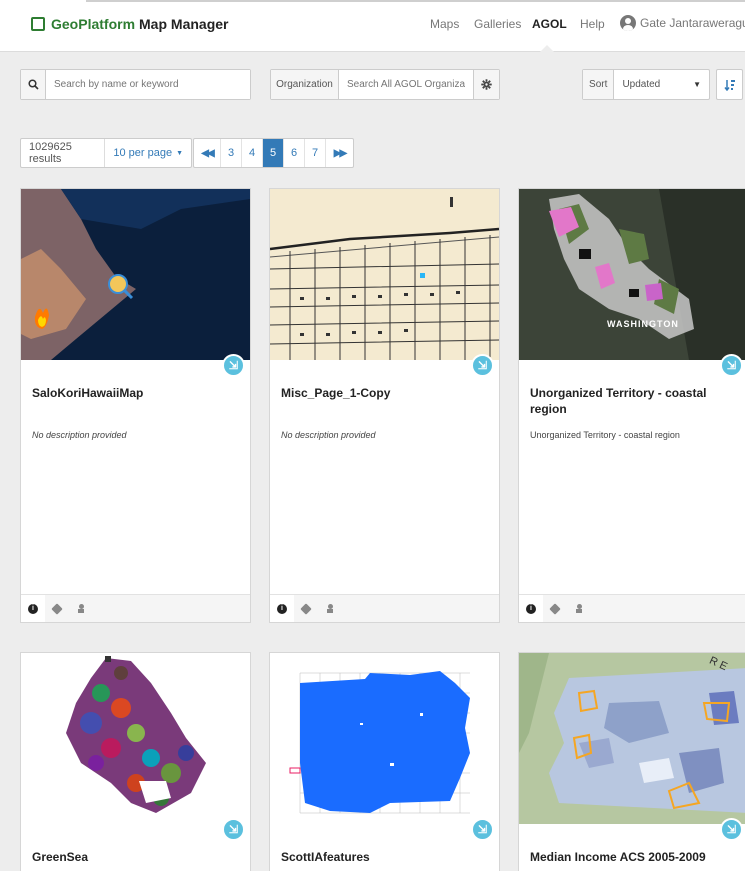 The height and width of the screenshot is (871, 745). Describe the element at coordinates (415, 1) in the screenshot. I see `navbar-top-border` at that location.